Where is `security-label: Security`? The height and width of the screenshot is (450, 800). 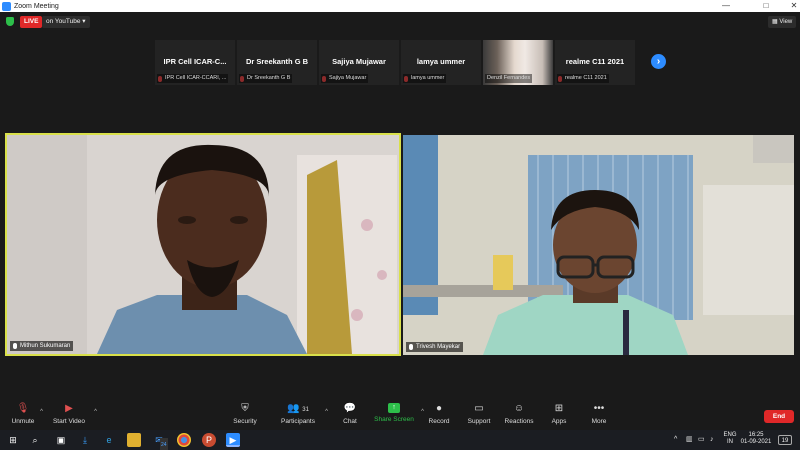
security-label: Security is located at coordinates (245, 421).